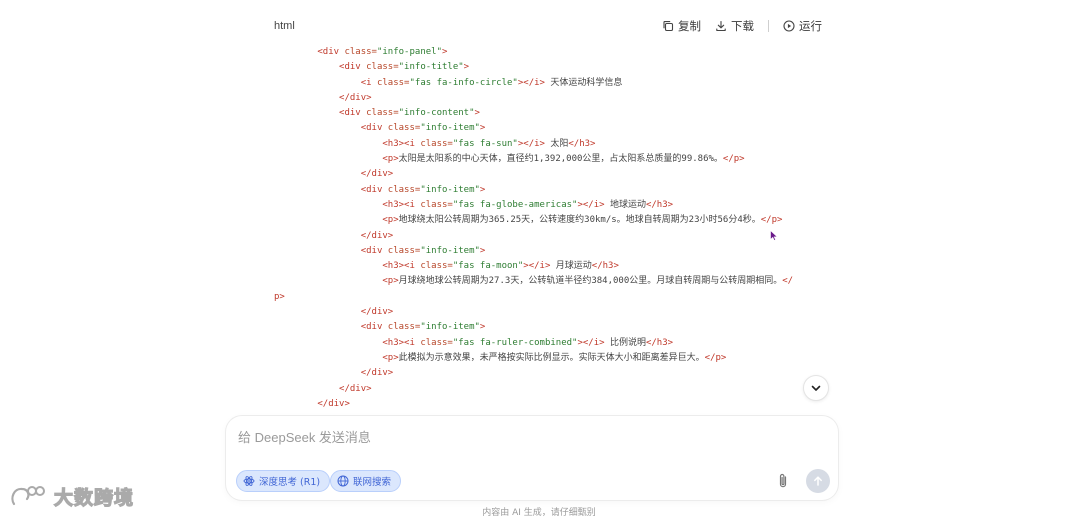  I want to click on copy-icon, so click(668, 26).